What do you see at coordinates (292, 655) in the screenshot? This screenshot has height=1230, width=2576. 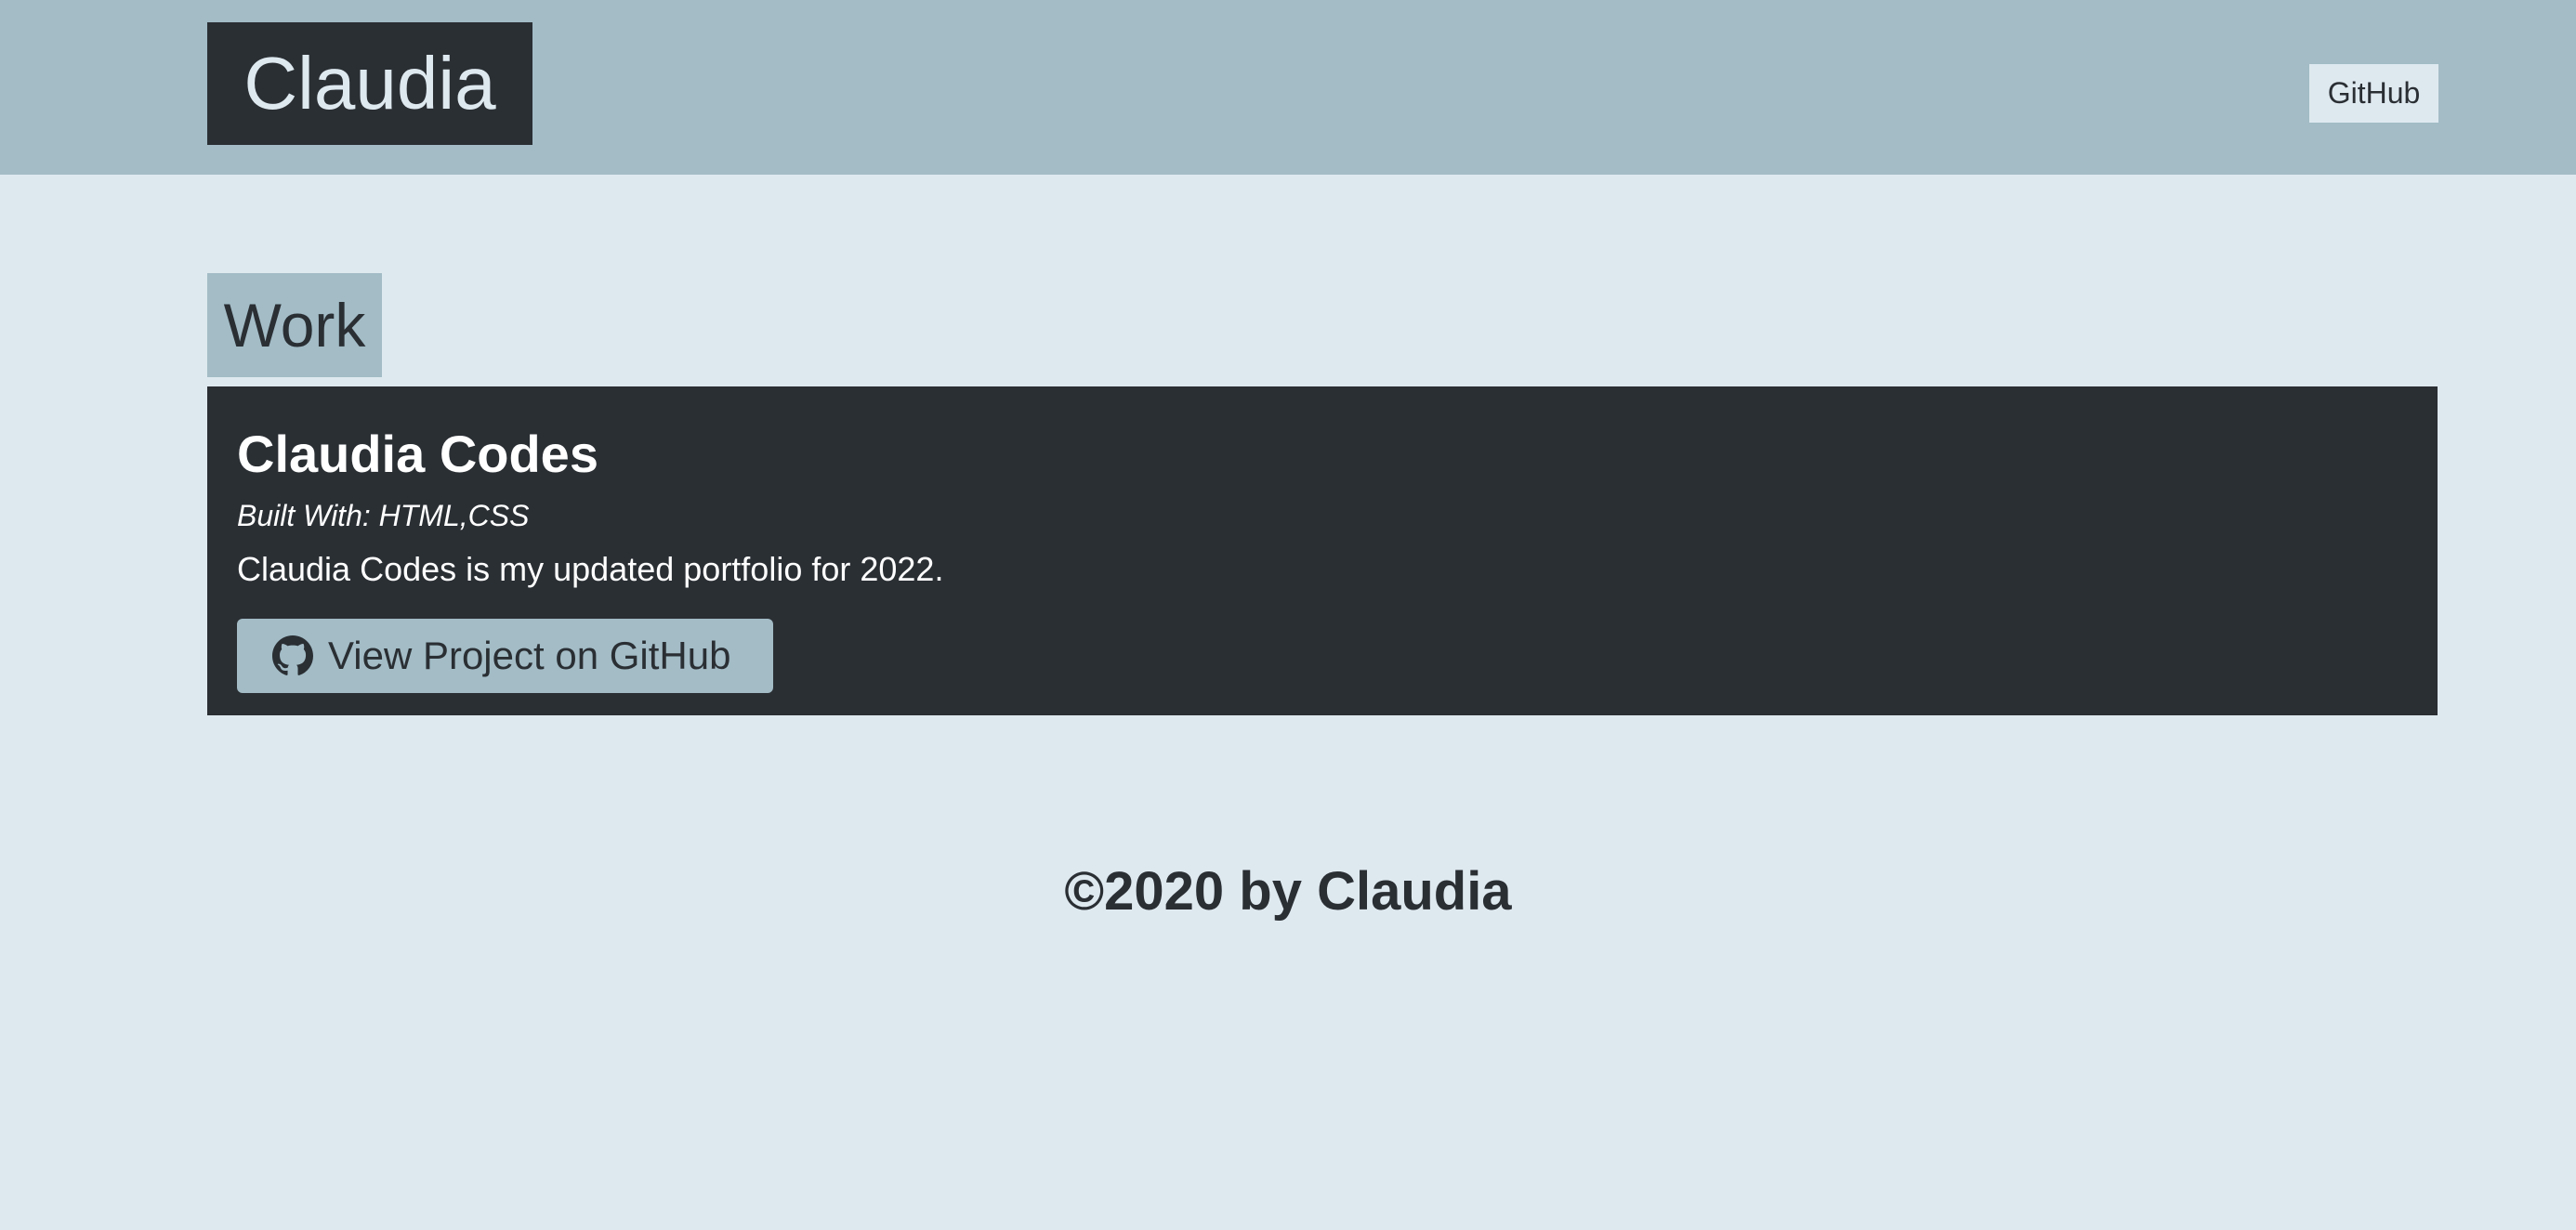 I see `github-icon` at bounding box center [292, 655].